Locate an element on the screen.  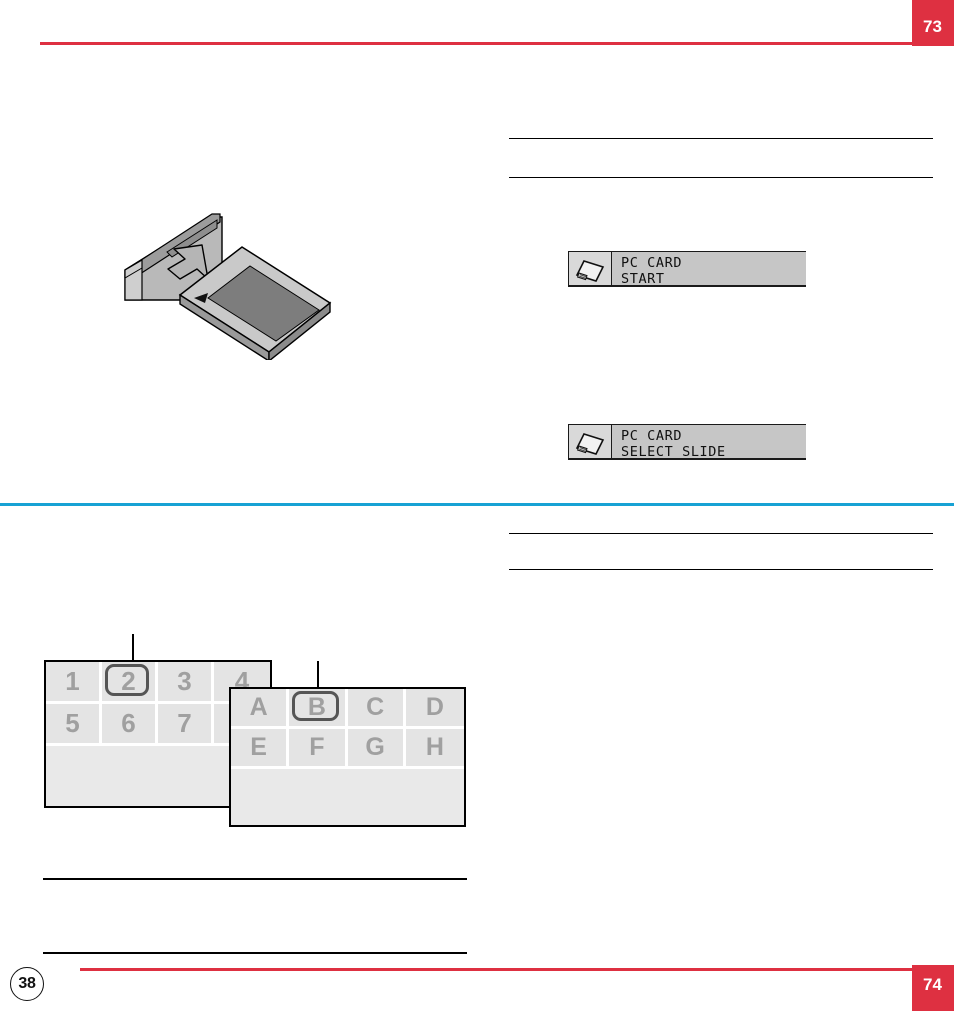
page-tab-bottom: 74 is located at coordinates (933, 988).